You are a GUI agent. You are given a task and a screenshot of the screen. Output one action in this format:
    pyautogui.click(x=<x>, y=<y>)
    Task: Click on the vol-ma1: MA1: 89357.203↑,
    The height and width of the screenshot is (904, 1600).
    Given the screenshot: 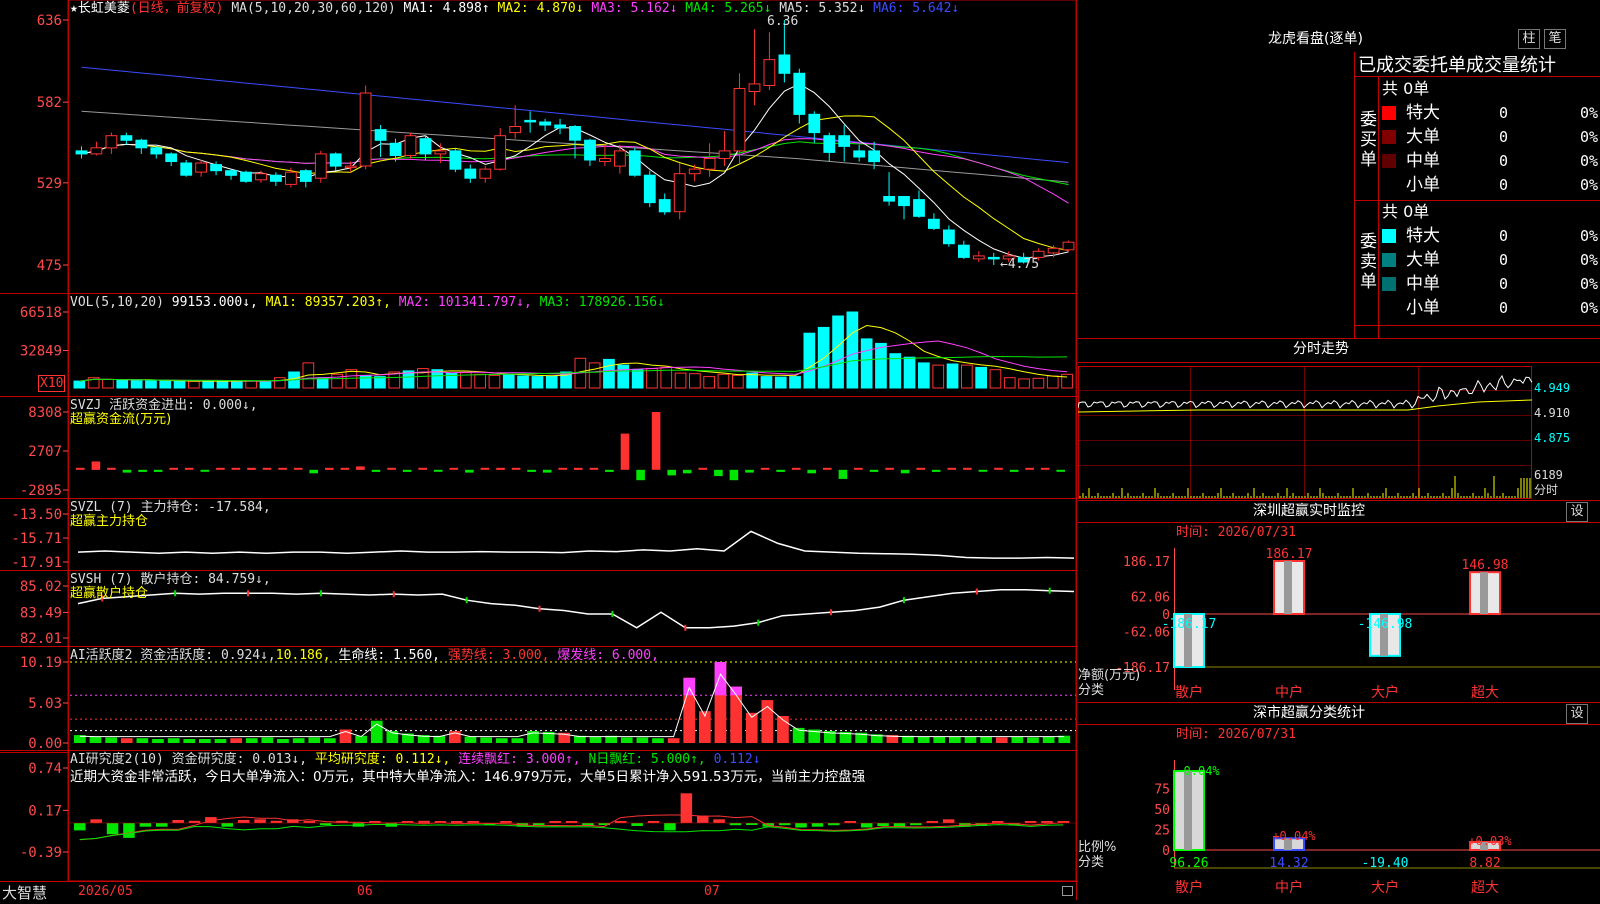 What is the action you would take?
    pyautogui.click(x=328, y=302)
    